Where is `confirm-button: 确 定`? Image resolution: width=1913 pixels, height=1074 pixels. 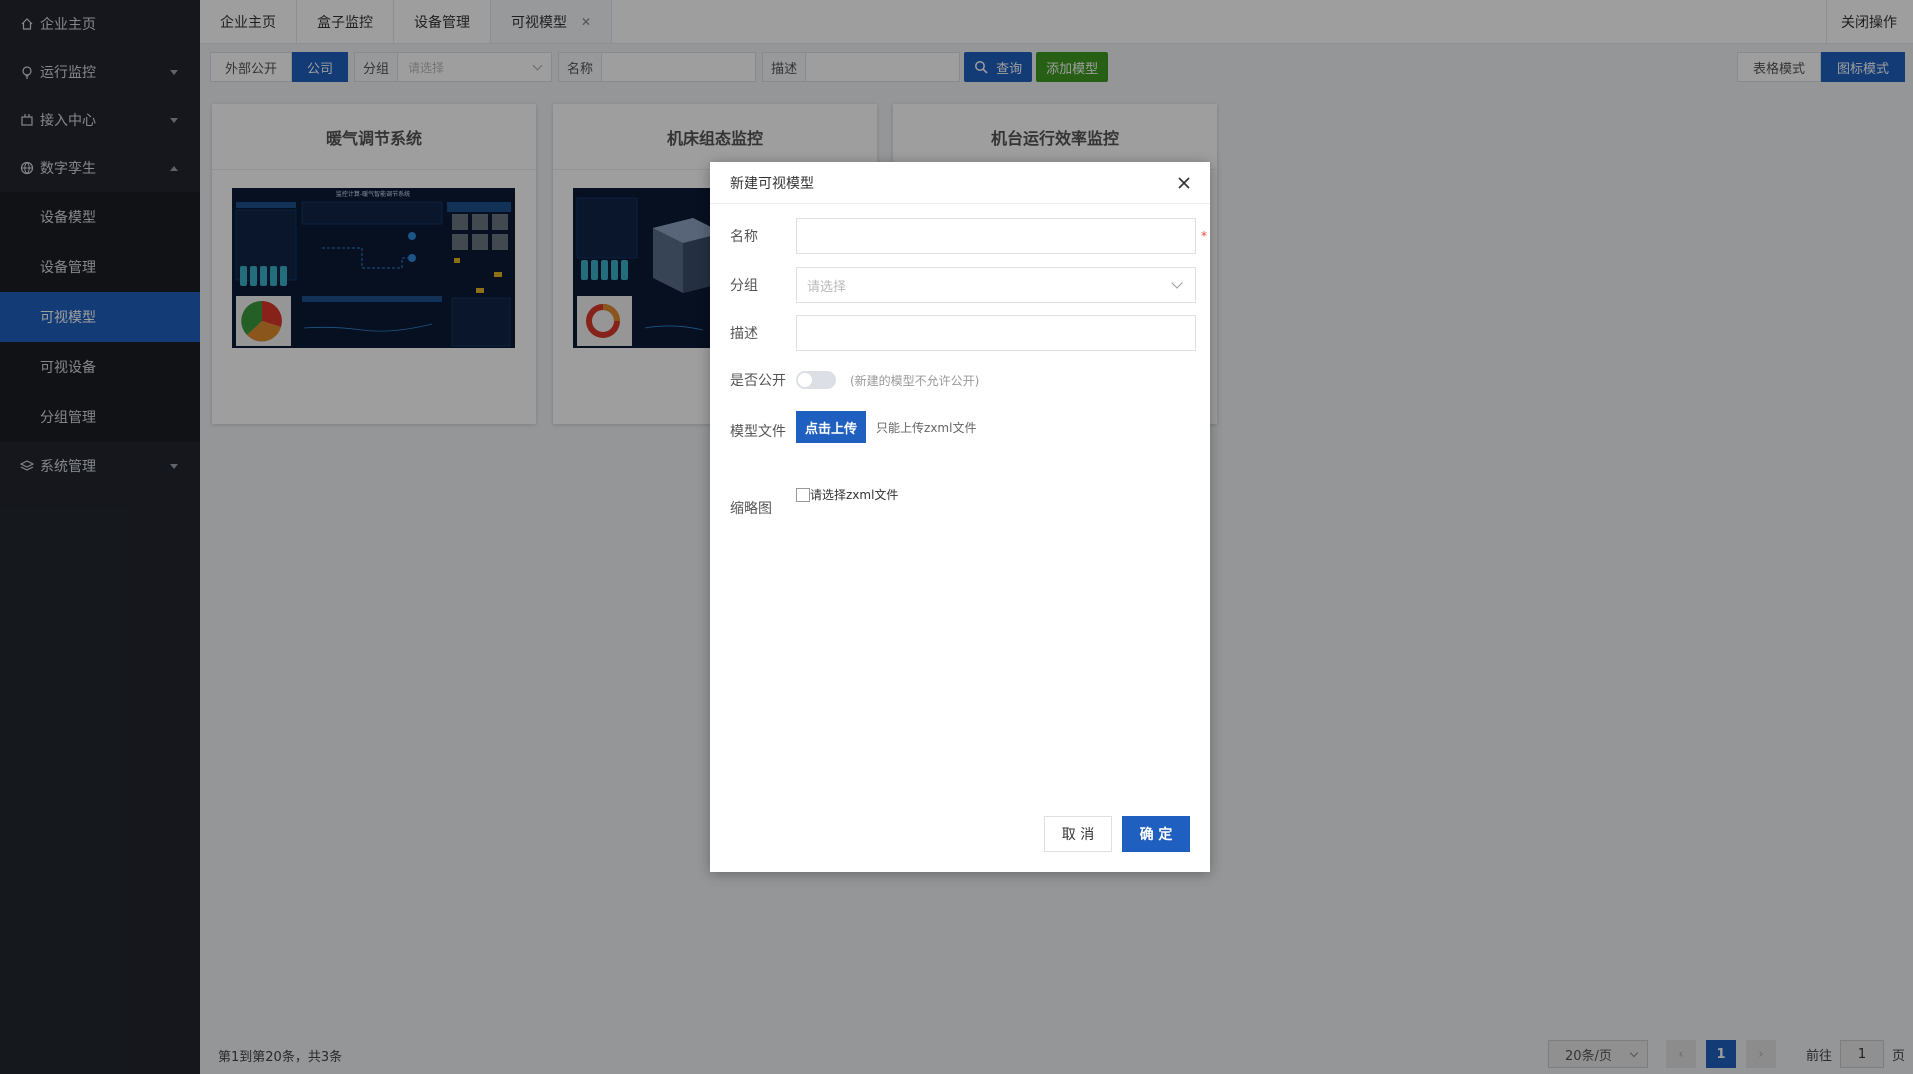
confirm-button: 确 定 is located at coordinates (1156, 834).